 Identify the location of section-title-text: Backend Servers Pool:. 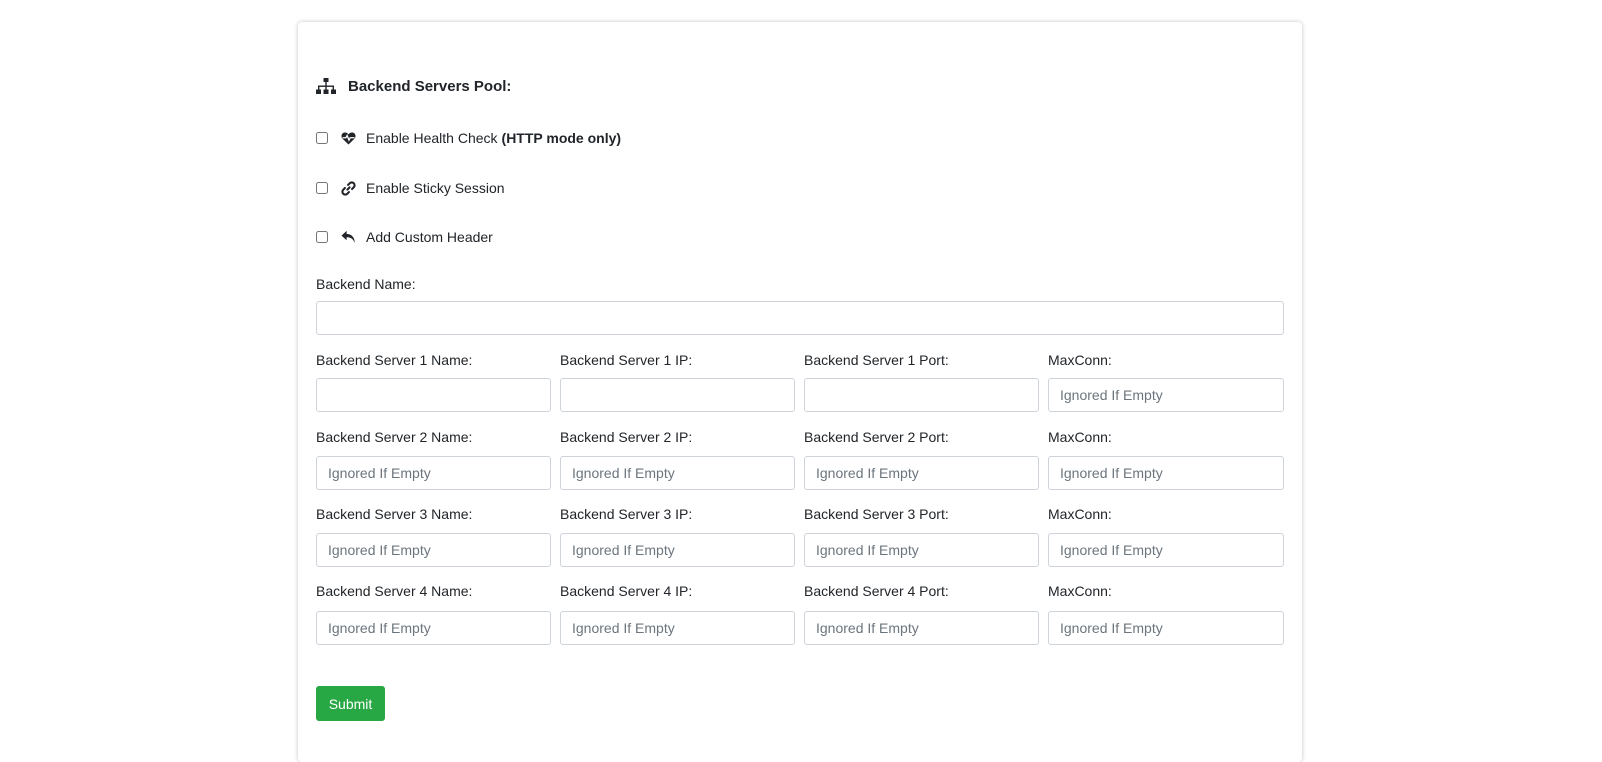
(430, 86).